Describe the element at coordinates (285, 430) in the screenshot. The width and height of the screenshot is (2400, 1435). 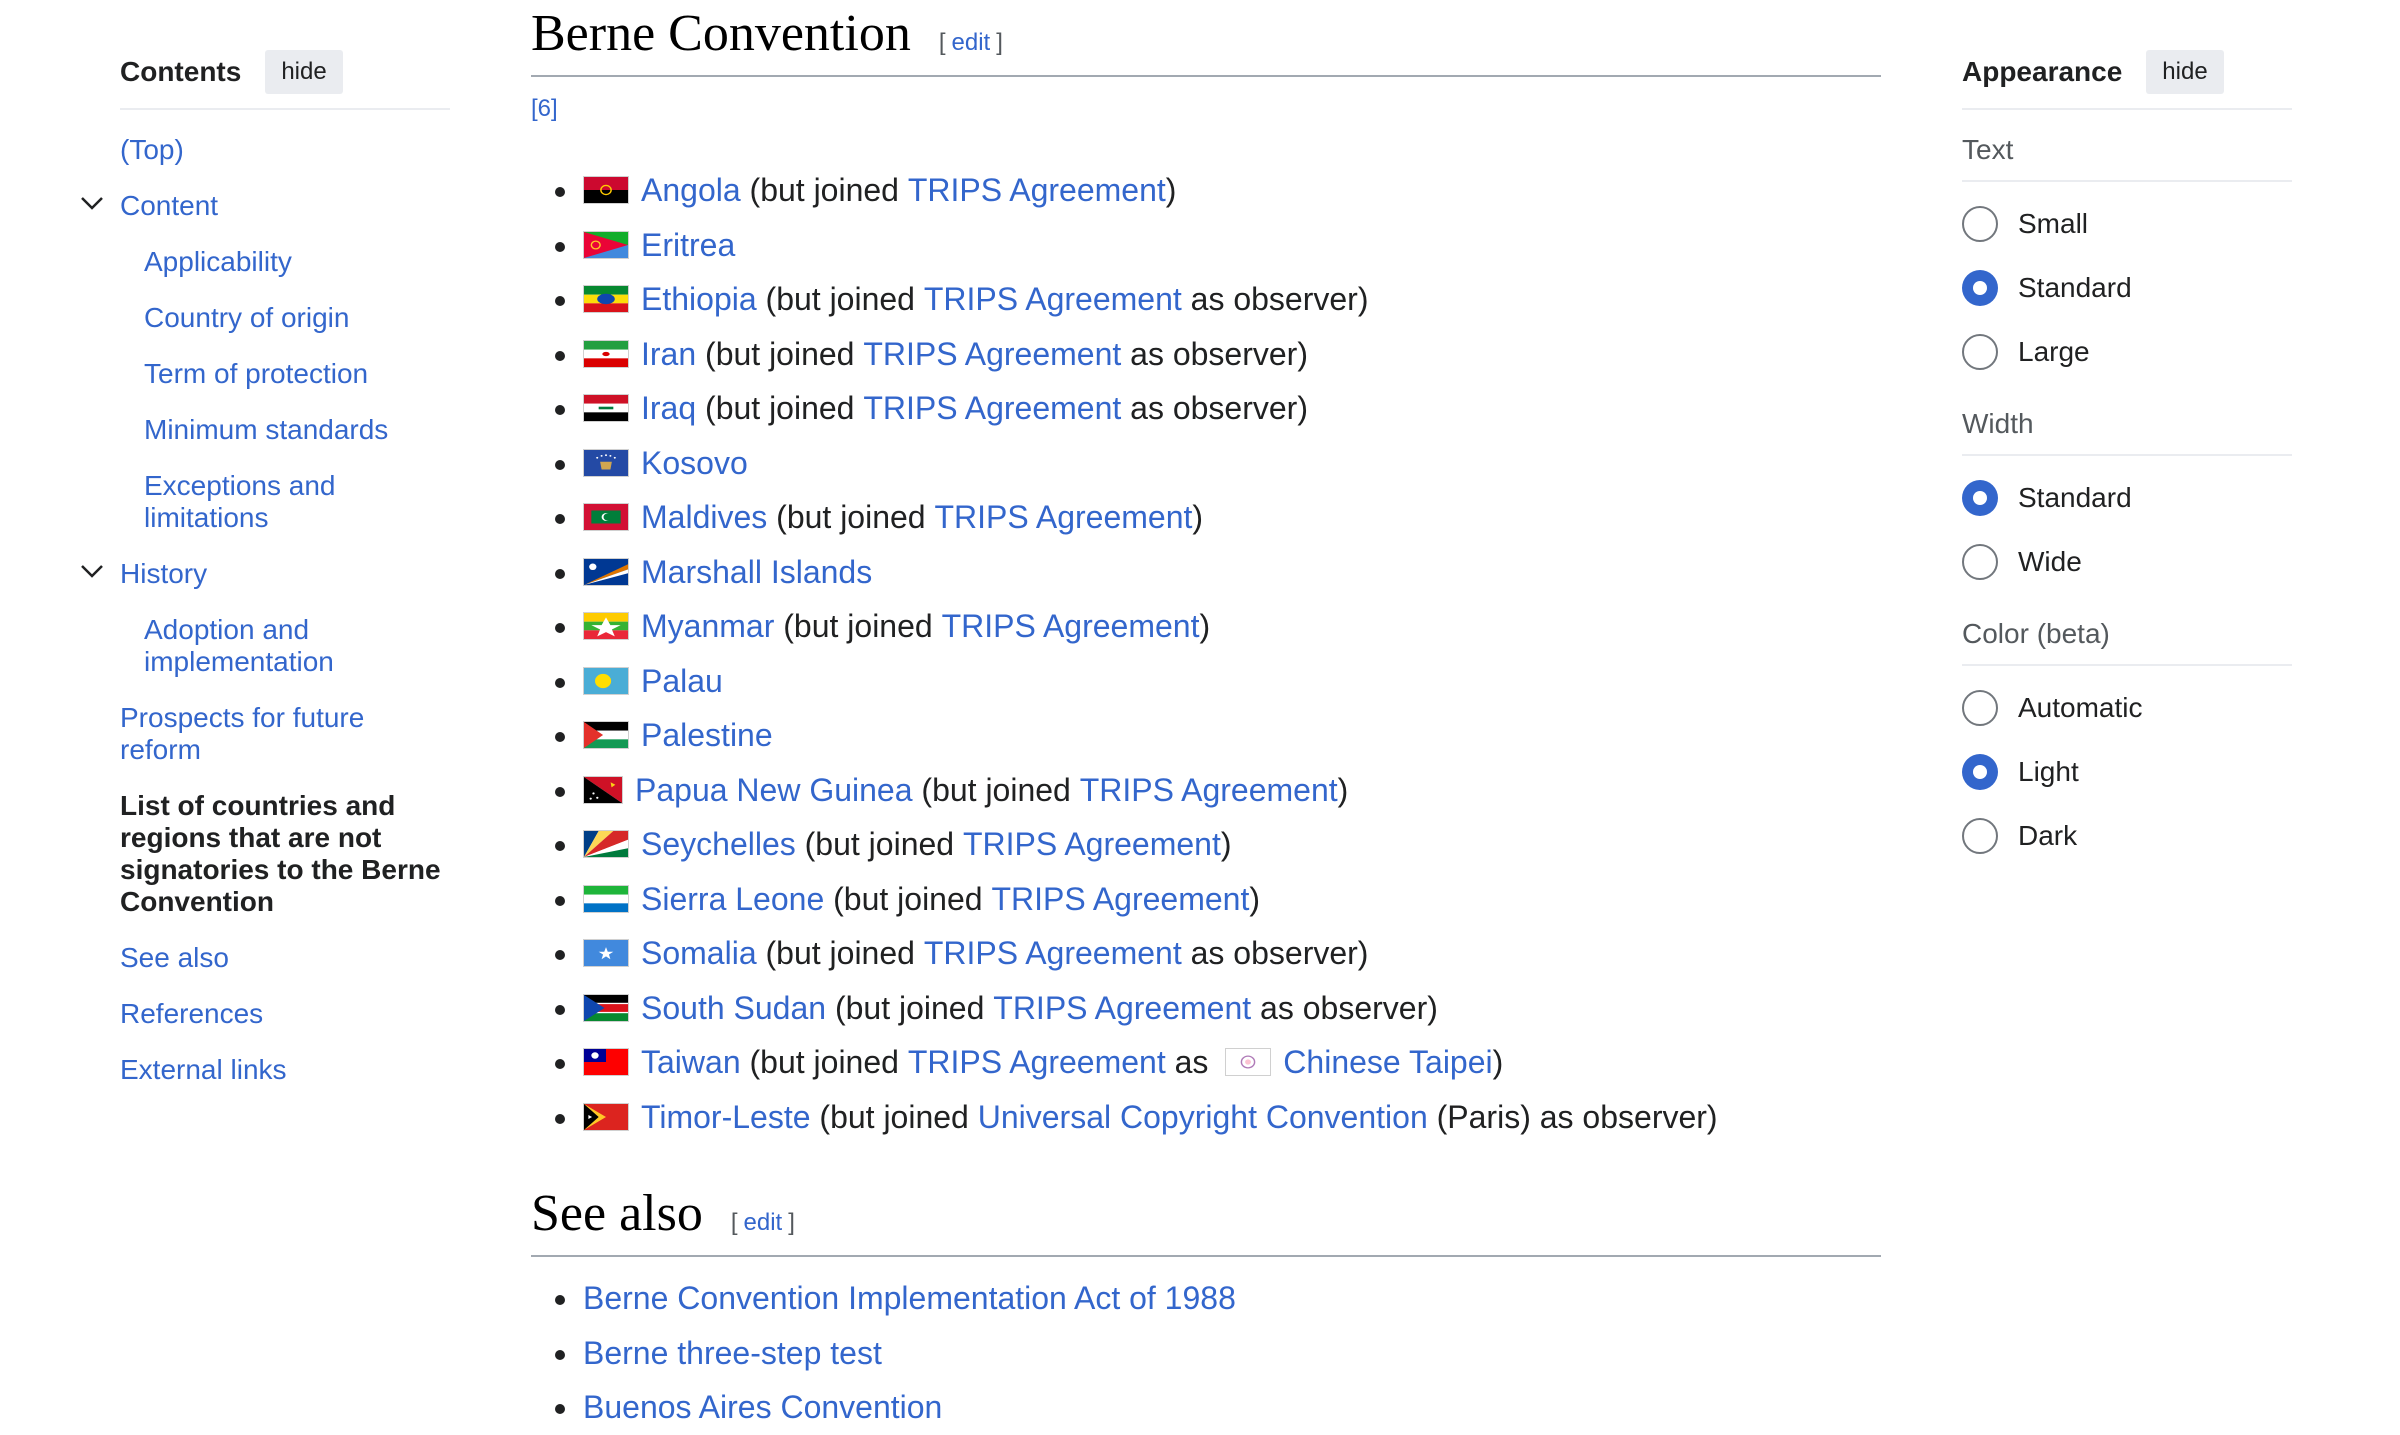
I see `toc-item-minimum-standards: Minimum standards` at that location.